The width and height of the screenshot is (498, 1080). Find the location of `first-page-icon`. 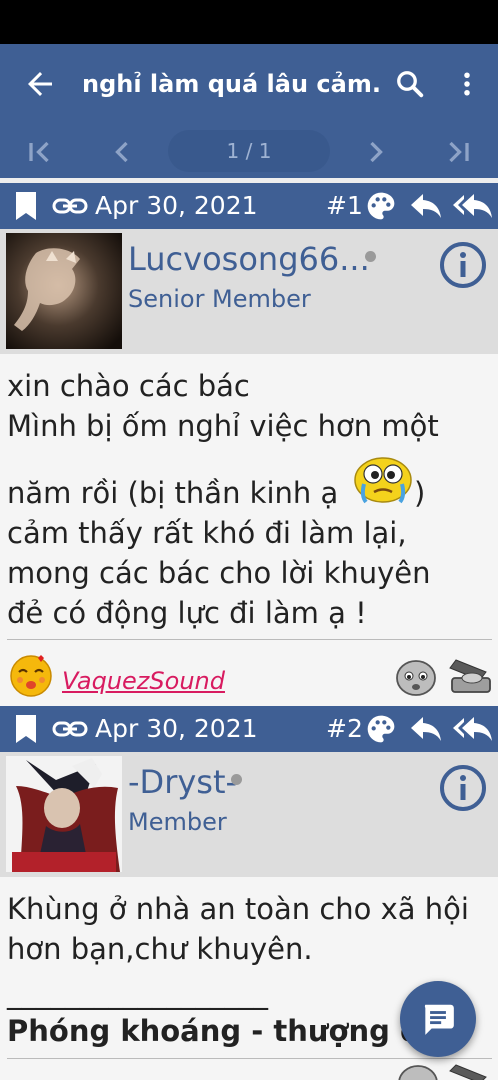

first-page-icon is located at coordinates (40, 152).